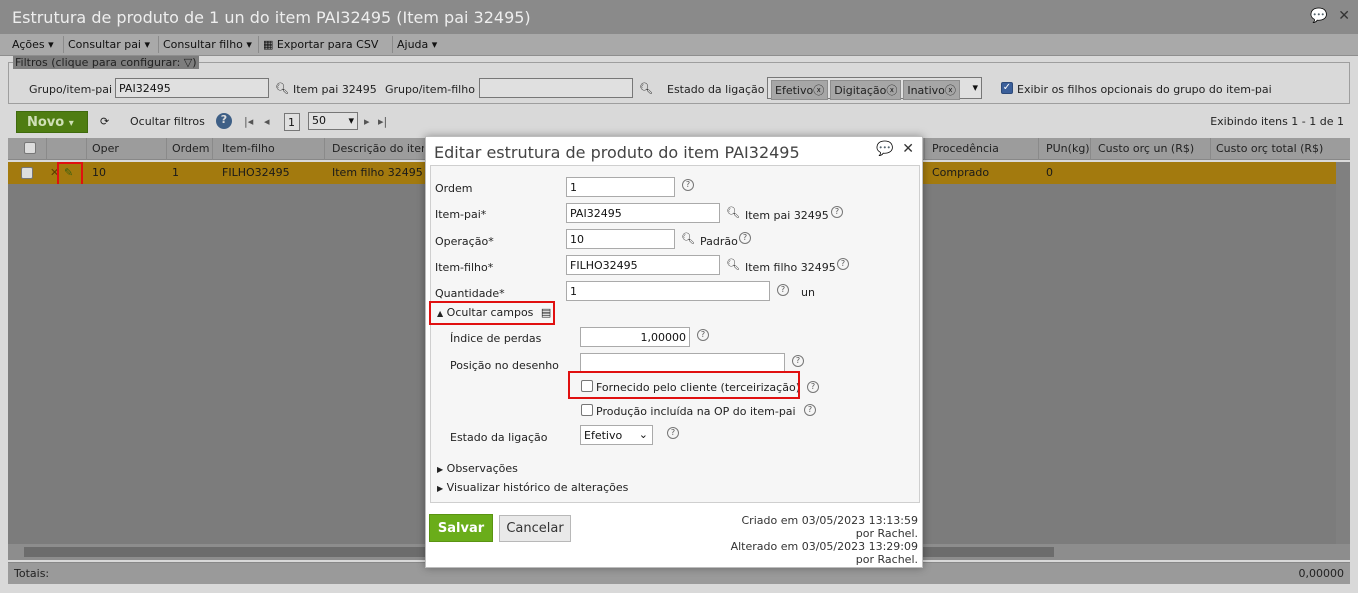 This screenshot has height=593, width=1358. What do you see at coordinates (52, 122) in the screenshot?
I see `novo-button: Novo ▾` at bounding box center [52, 122].